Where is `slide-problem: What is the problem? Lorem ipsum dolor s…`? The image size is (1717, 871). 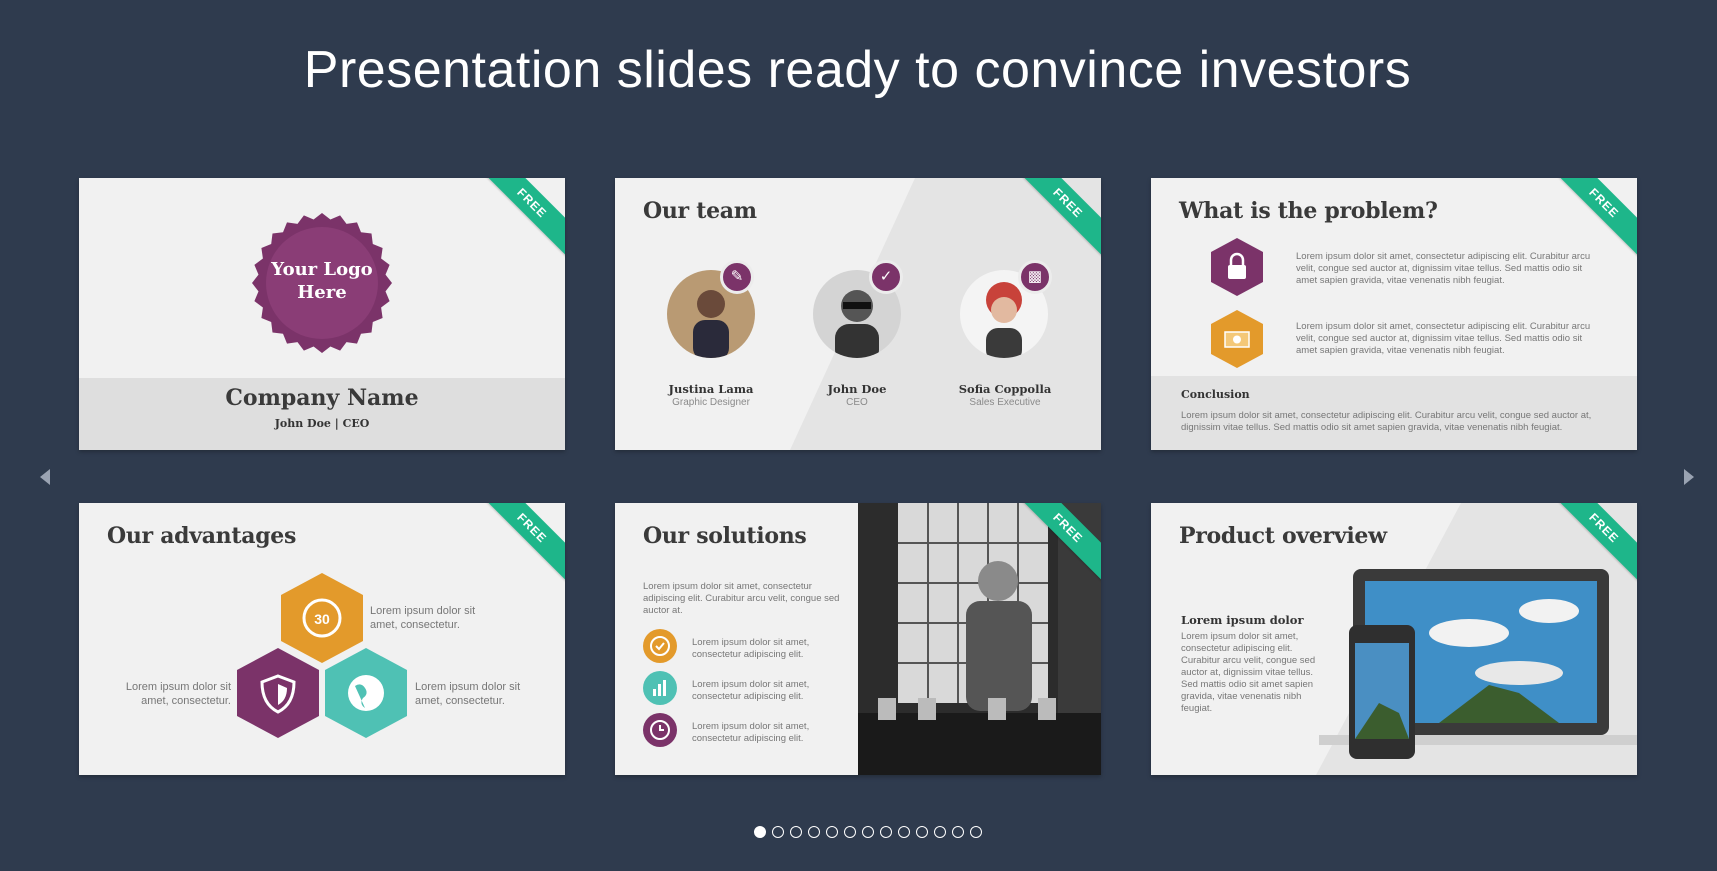 slide-problem: What is the problem? Lorem ipsum dolor s… is located at coordinates (1394, 314).